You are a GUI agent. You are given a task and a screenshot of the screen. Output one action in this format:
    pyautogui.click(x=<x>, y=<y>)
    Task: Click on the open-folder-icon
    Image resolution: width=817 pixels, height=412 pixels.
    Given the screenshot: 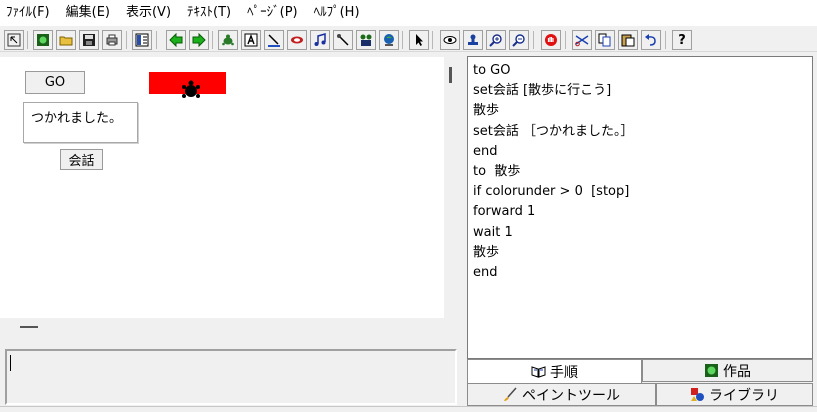 What is the action you would take?
    pyautogui.click(x=66, y=41)
    